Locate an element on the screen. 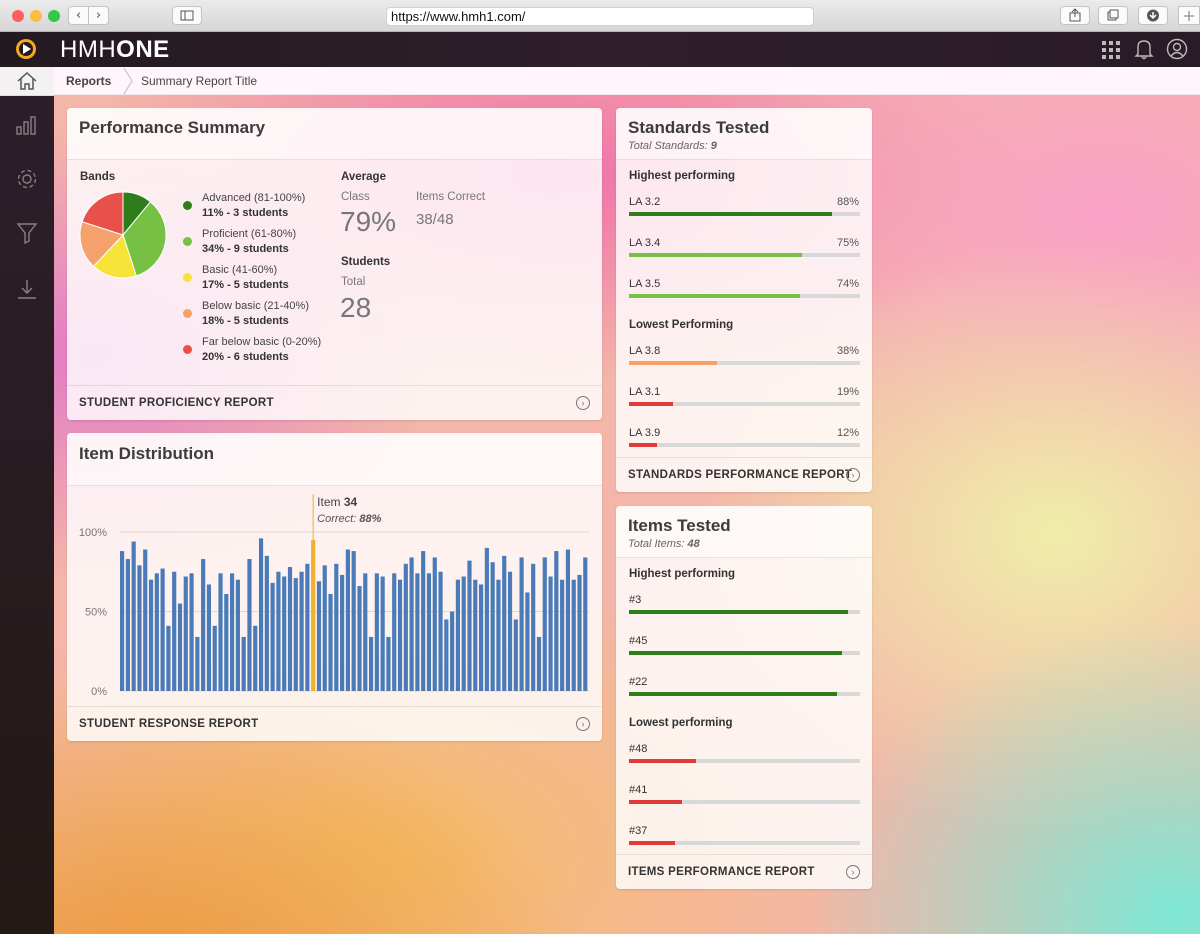 Image resolution: width=1200 pixels, height=934 pixels. row-label: LA 3.4 is located at coordinates (644, 243).